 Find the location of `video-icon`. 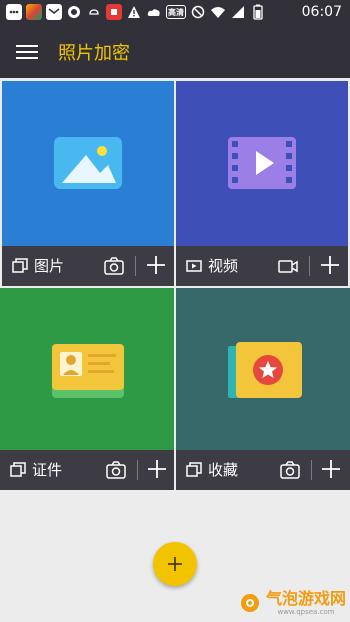

video-icon is located at coordinates (262, 163).